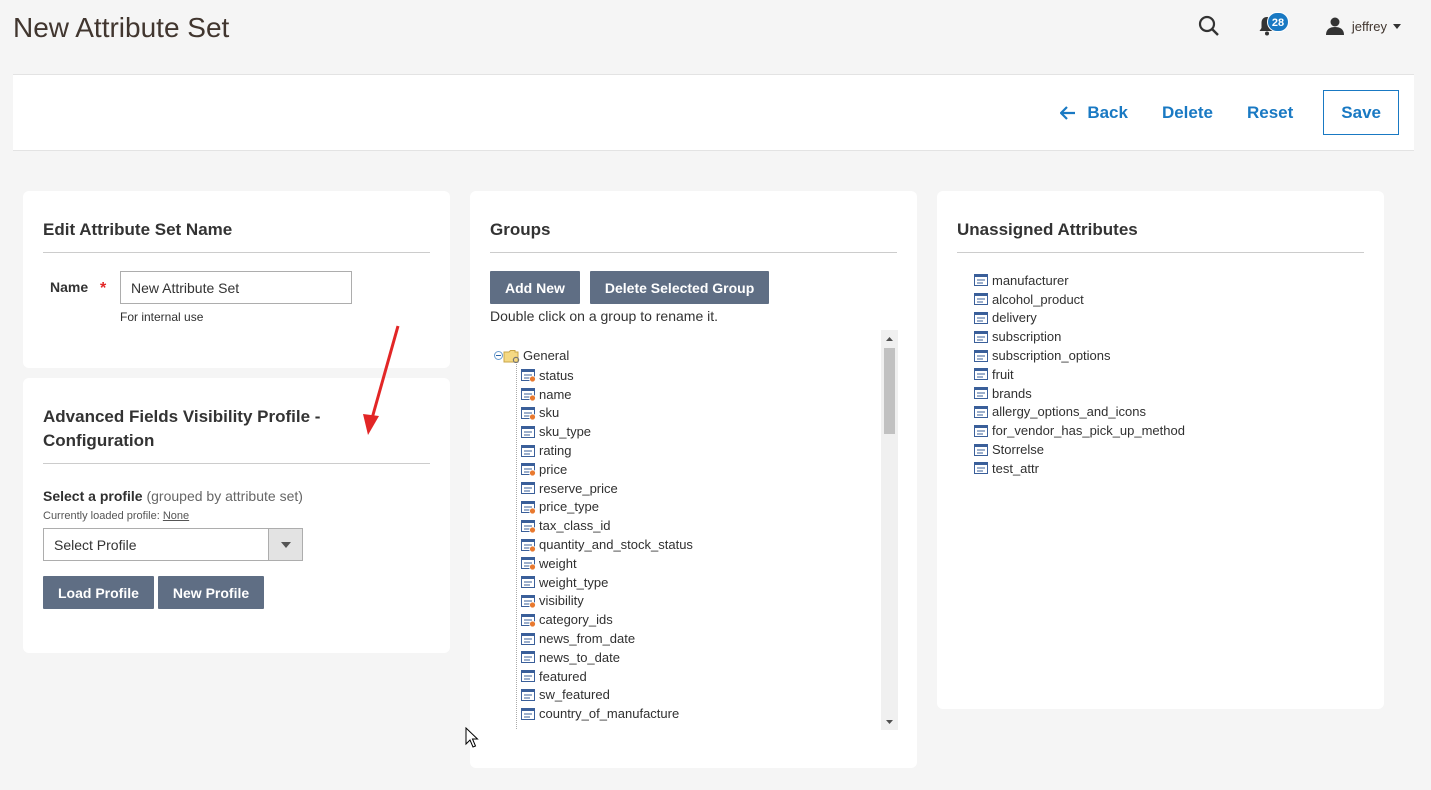 Image resolution: width=1431 pixels, height=790 pixels. What do you see at coordinates (1397, 26) in the screenshot?
I see `caret-down-icon` at bounding box center [1397, 26].